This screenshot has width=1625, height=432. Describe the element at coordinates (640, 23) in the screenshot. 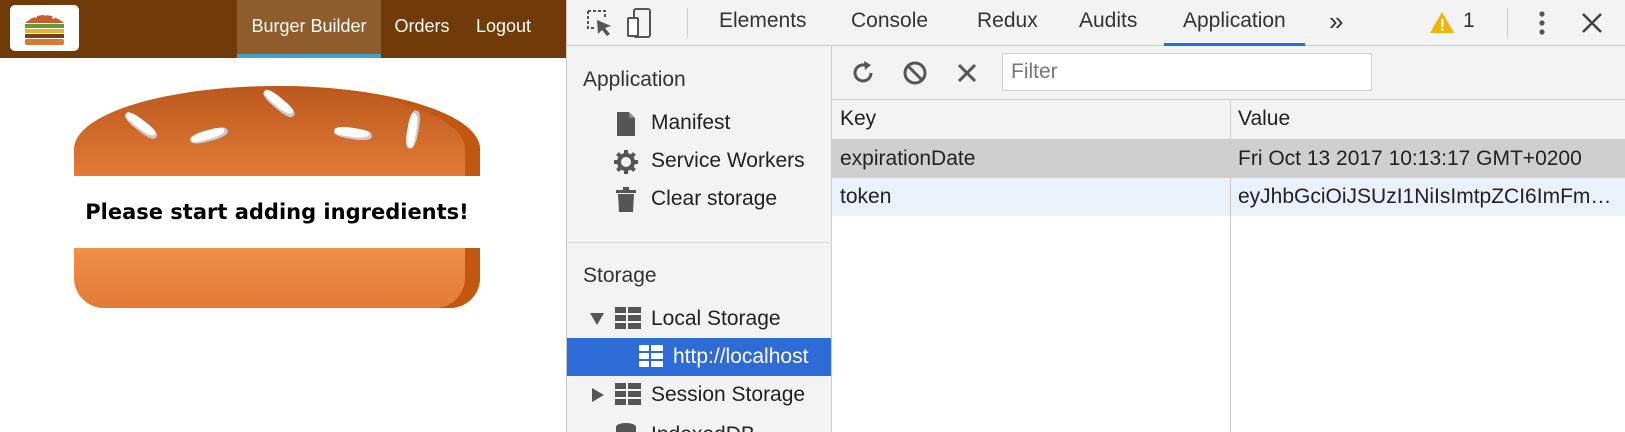

I see `device-toolbar-icon` at that location.